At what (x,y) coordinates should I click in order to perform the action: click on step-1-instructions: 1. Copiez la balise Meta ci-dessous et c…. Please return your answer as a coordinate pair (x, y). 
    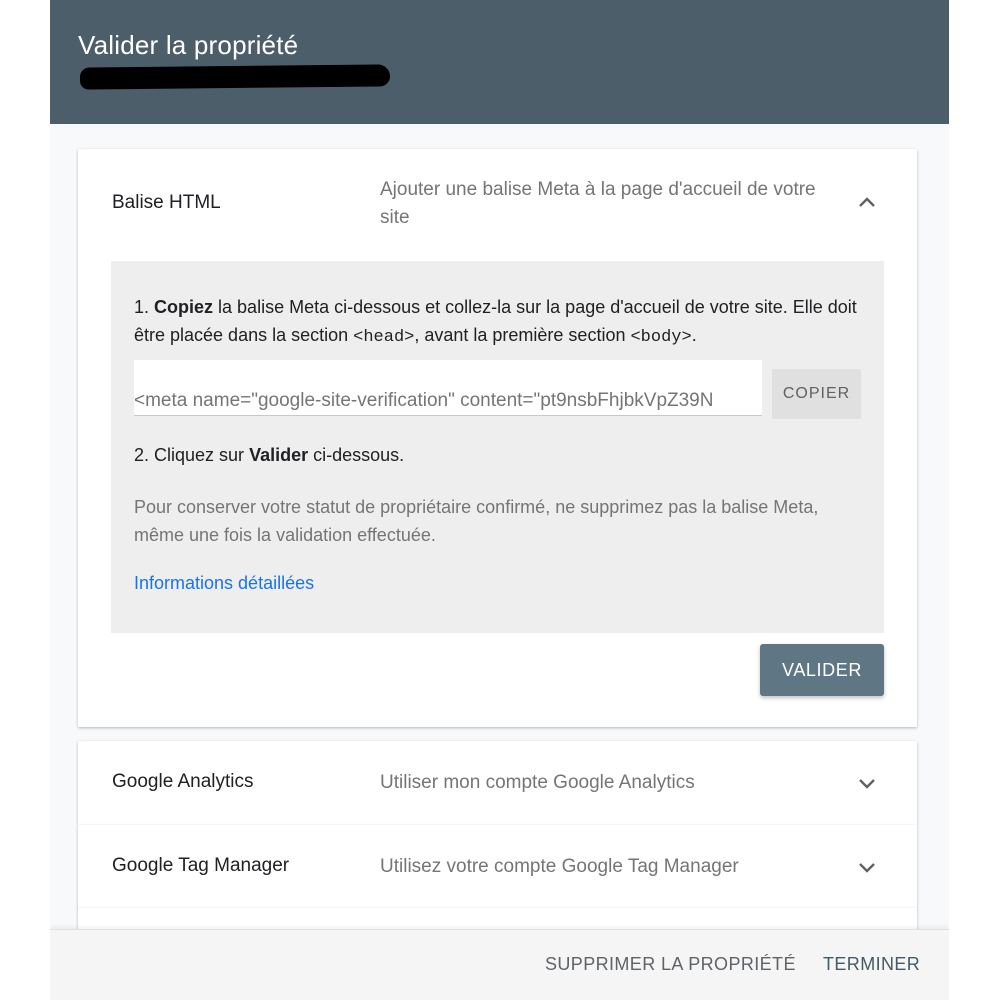
    Looking at the image, I should click on (504, 322).